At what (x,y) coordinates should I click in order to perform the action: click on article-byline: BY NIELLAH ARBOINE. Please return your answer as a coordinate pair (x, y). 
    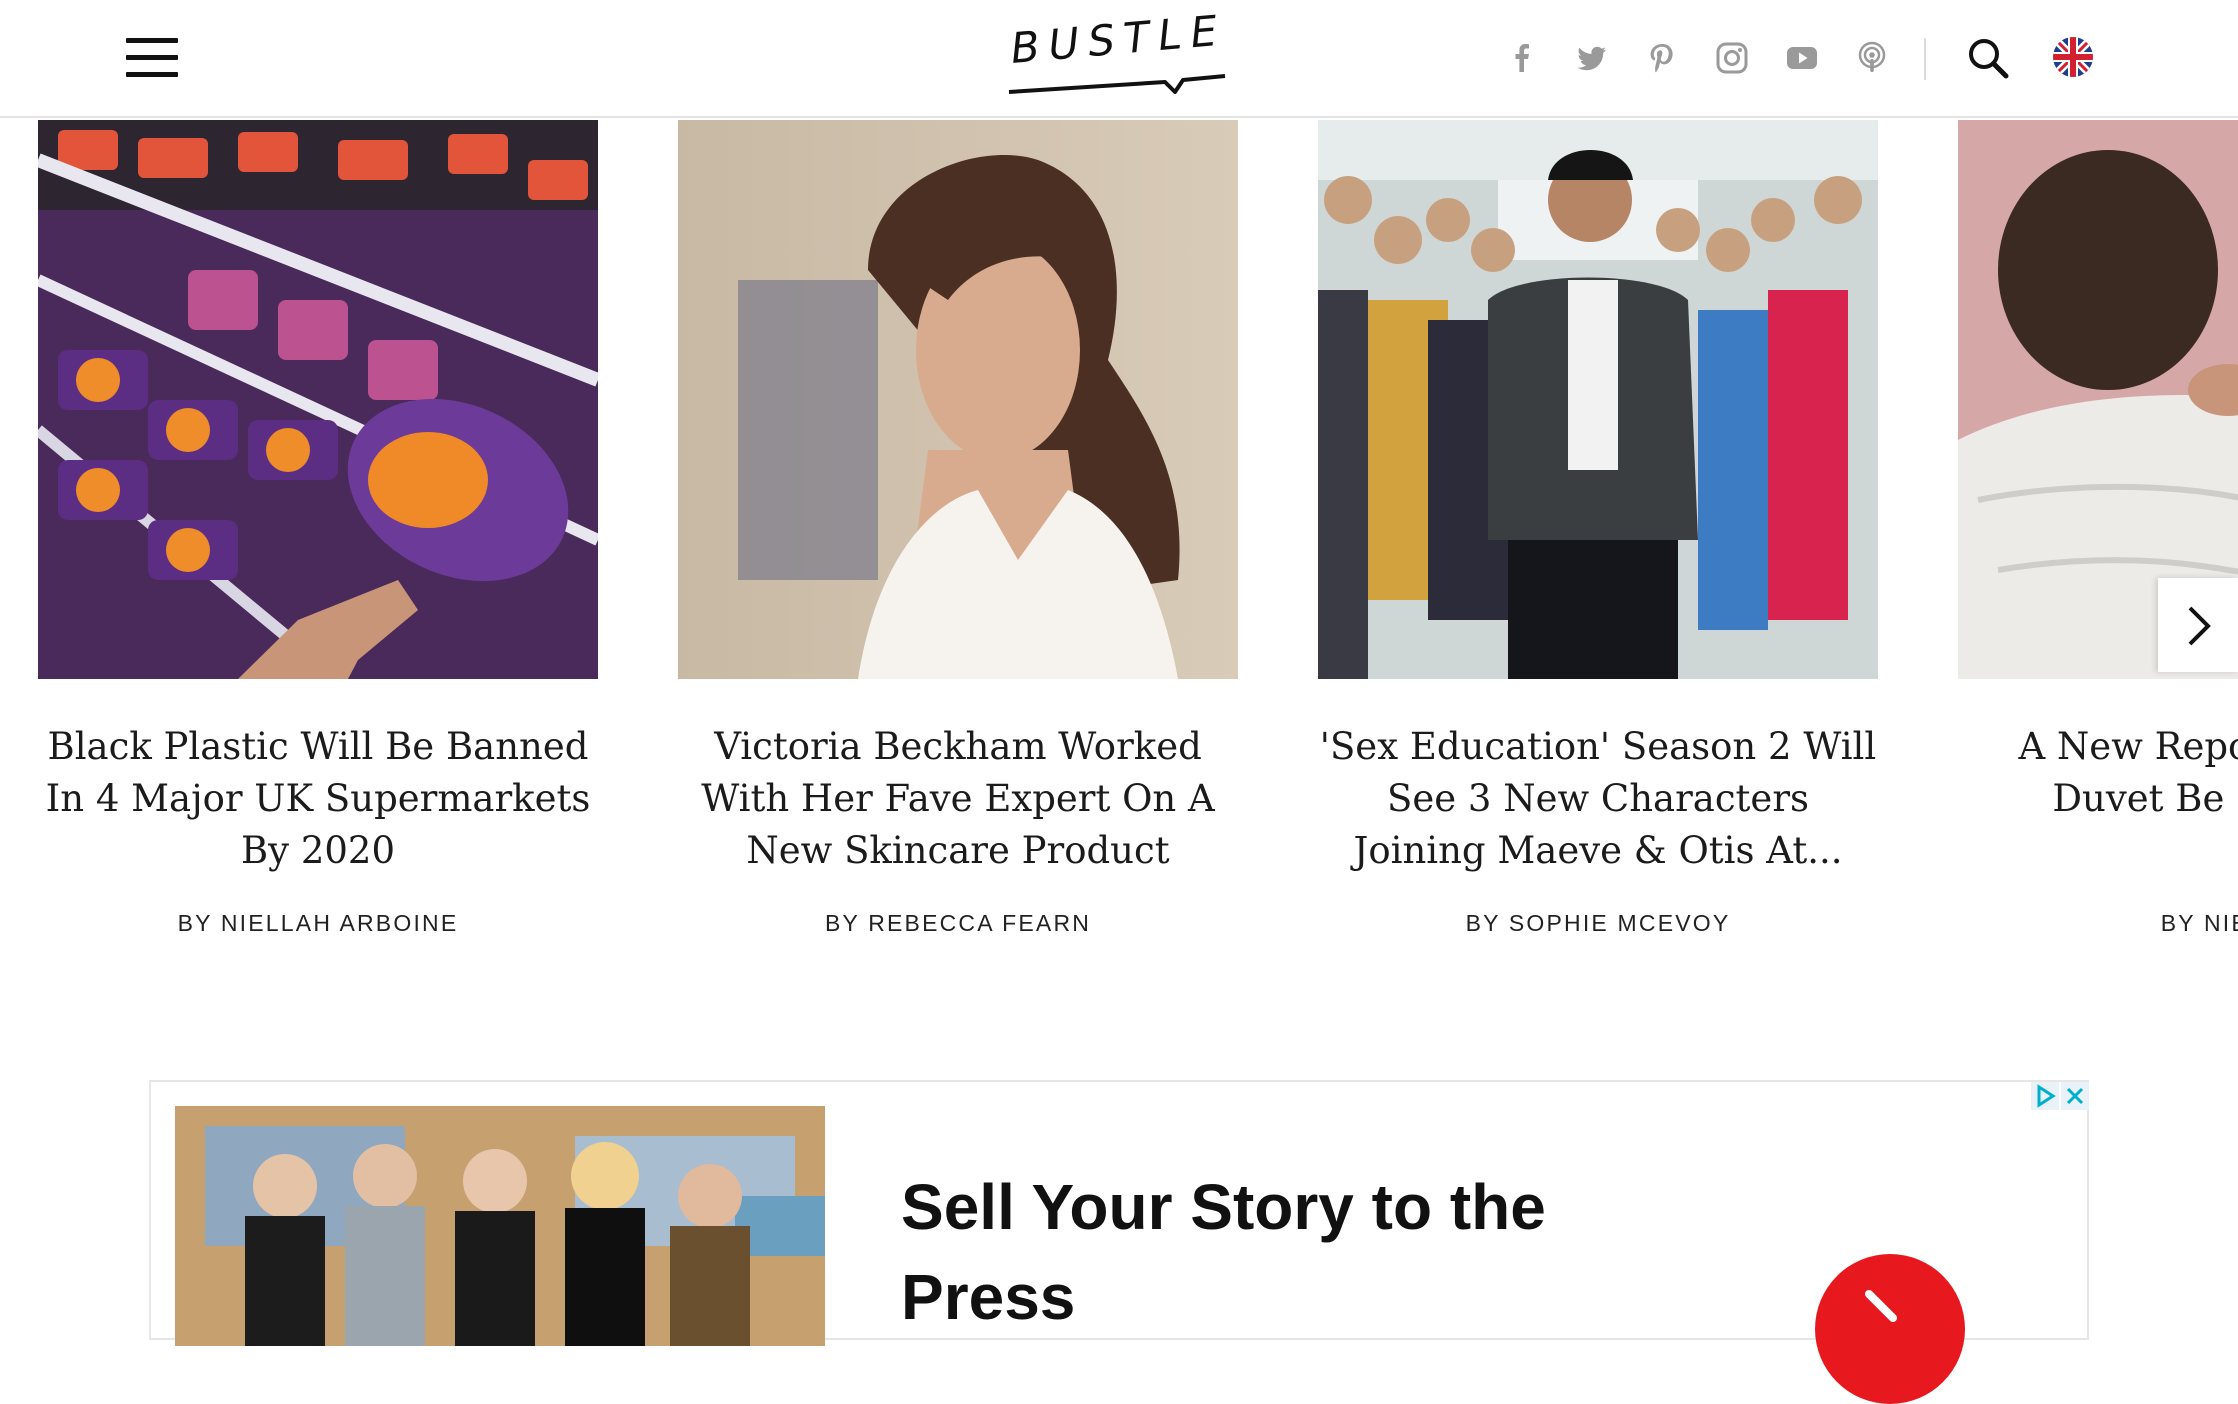
    Looking at the image, I should click on (318, 923).